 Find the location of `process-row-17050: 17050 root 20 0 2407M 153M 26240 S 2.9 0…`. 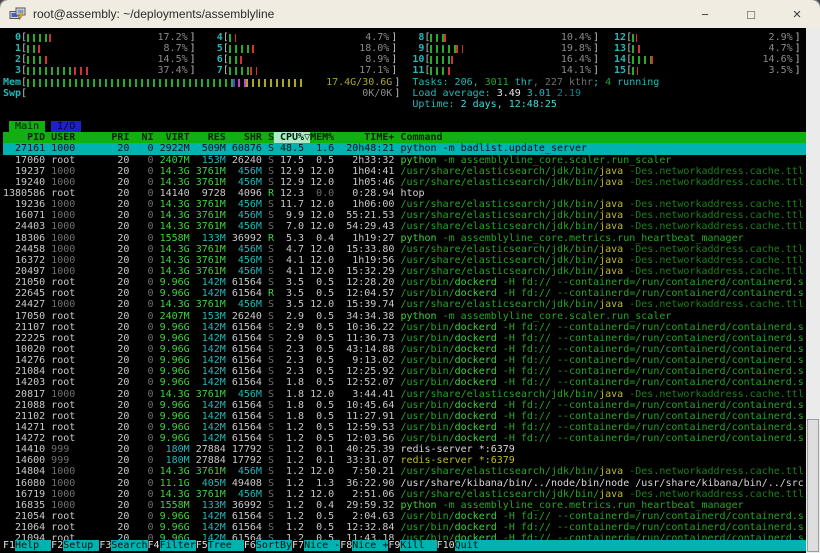

process-row-17050: 17050 root 20 0 2407M 153M 26240 S 2.9 0… is located at coordinates (404, 316).